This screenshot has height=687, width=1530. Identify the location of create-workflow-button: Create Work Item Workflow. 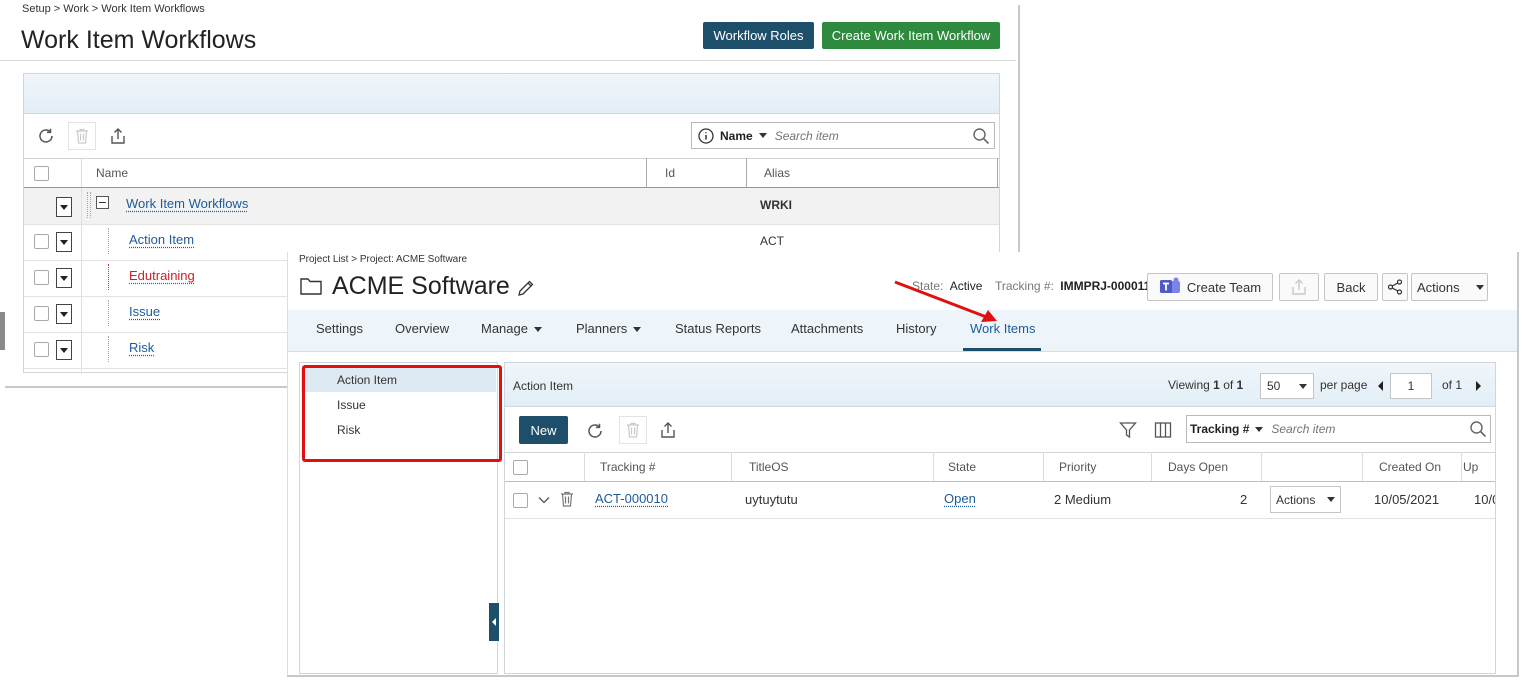
(911, 35).